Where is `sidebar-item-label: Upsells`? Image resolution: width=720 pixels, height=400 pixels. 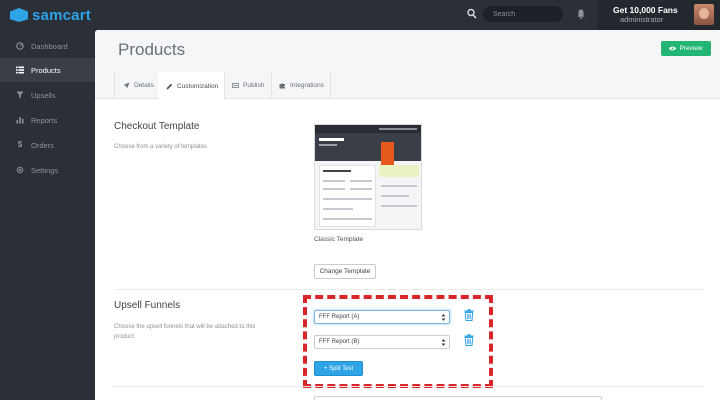
sidebar-item-label: Upsells is located at coordinates (43, 95).